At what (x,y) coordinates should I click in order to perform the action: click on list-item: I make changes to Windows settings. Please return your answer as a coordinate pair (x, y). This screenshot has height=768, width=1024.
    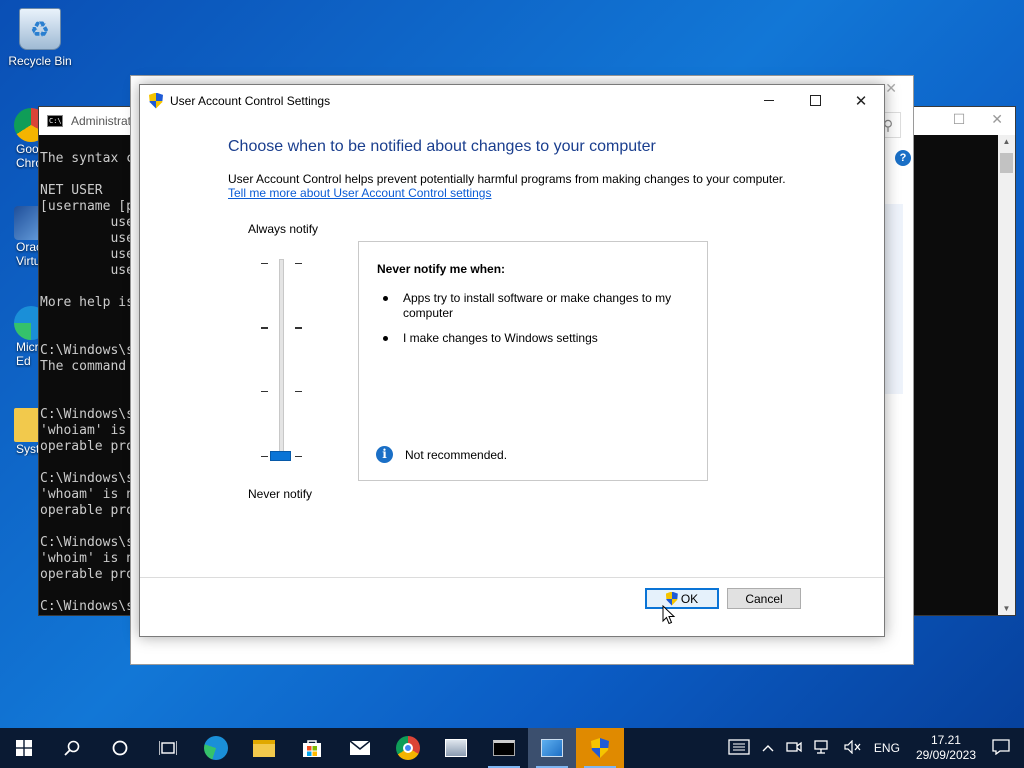
    Looking at the image, I should click on (533, 338).